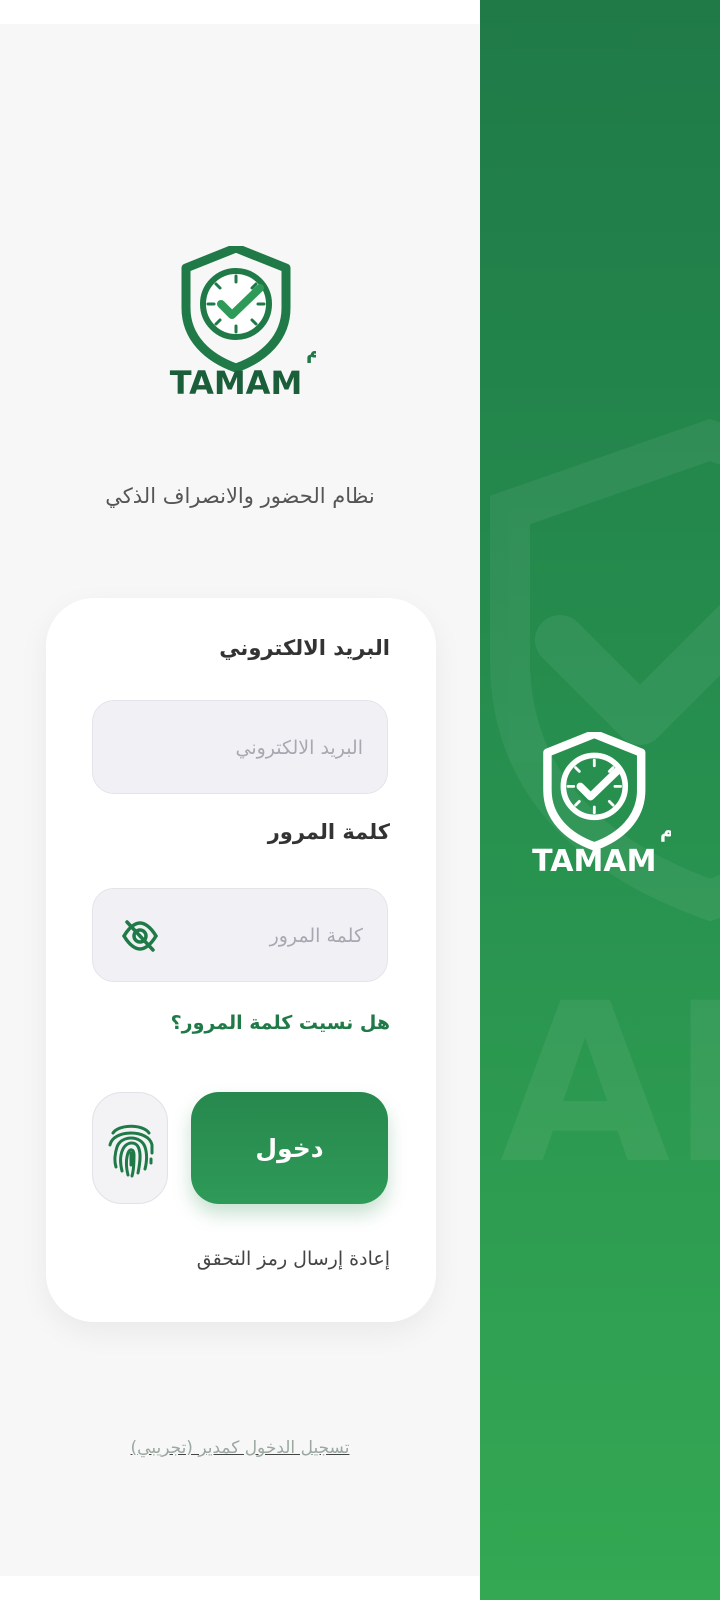  Describe the element at coordinates (280, 1023) in the screenshot. I see `forgot-password-link: هل نسيت كلمة المرور؟` at that location.